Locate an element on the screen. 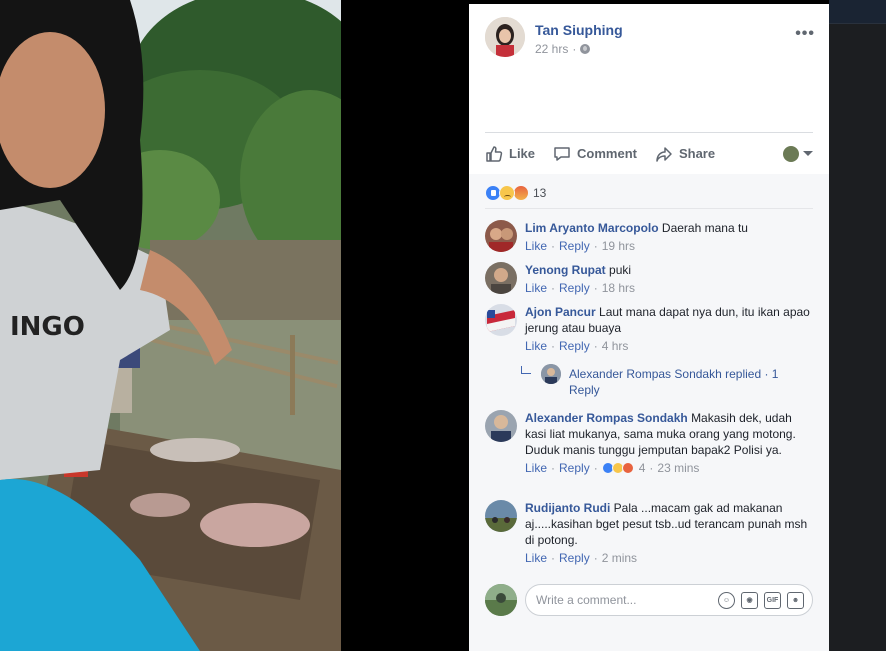  comment-button: Comment is located at coordinates (595, 154).